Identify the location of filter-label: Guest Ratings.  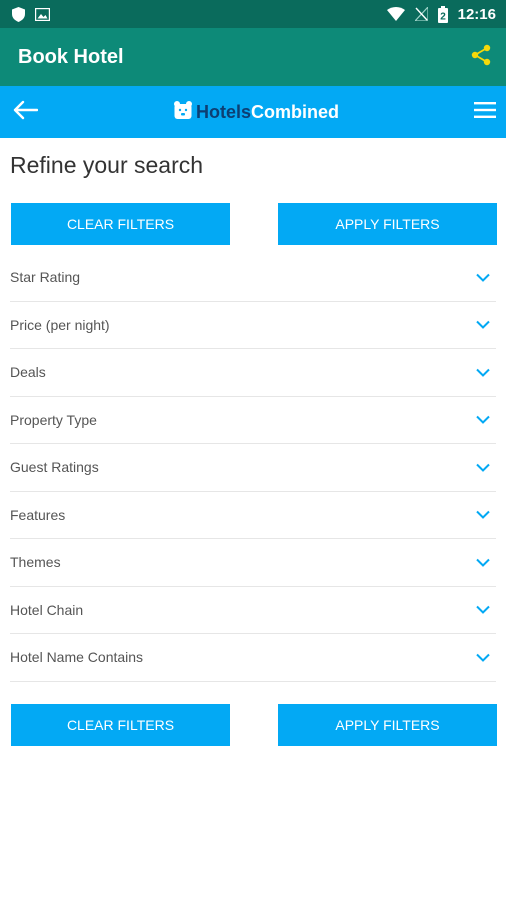
(54, 467).